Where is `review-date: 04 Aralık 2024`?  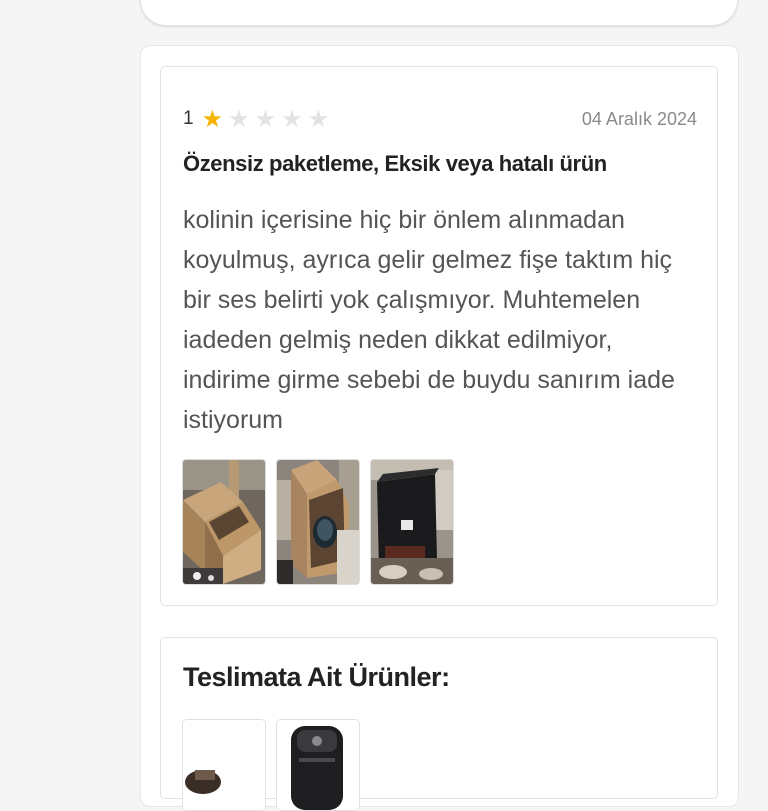
review-date: 04 Aralık 2024 is located at coordinates (639, 119).